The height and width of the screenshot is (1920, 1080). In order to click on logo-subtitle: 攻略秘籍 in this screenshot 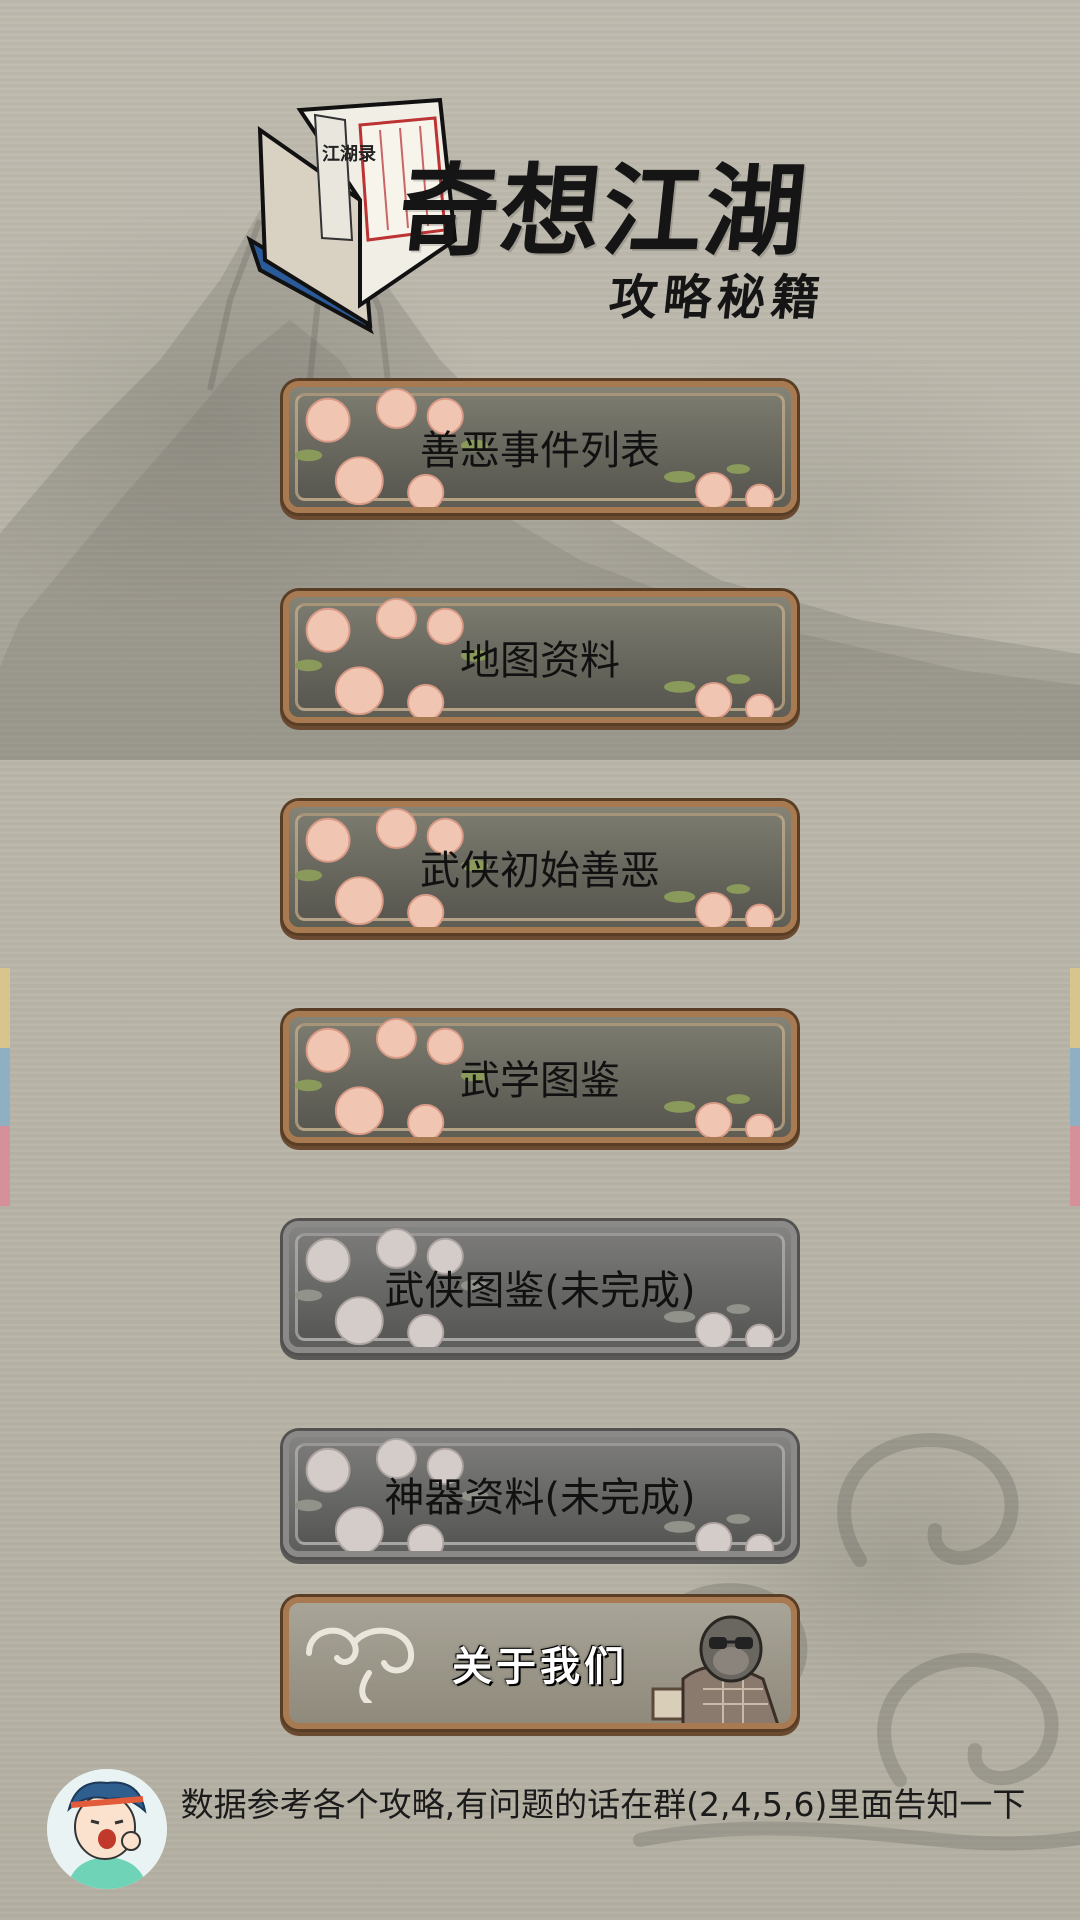, I will do `click(717, 298)`.